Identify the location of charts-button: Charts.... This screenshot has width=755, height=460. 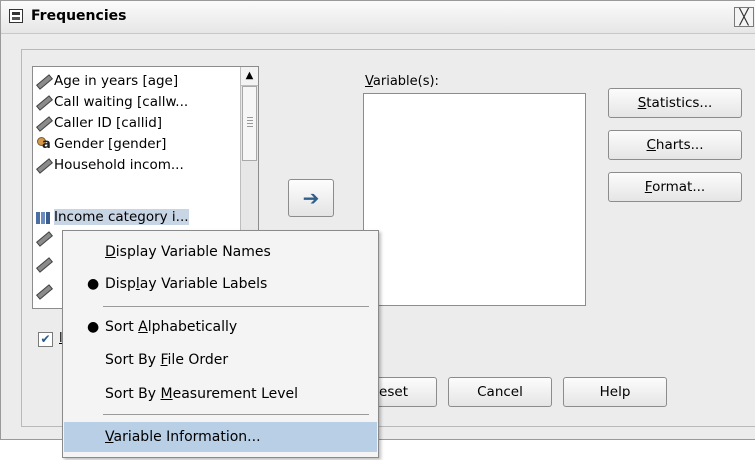
(675, 145).